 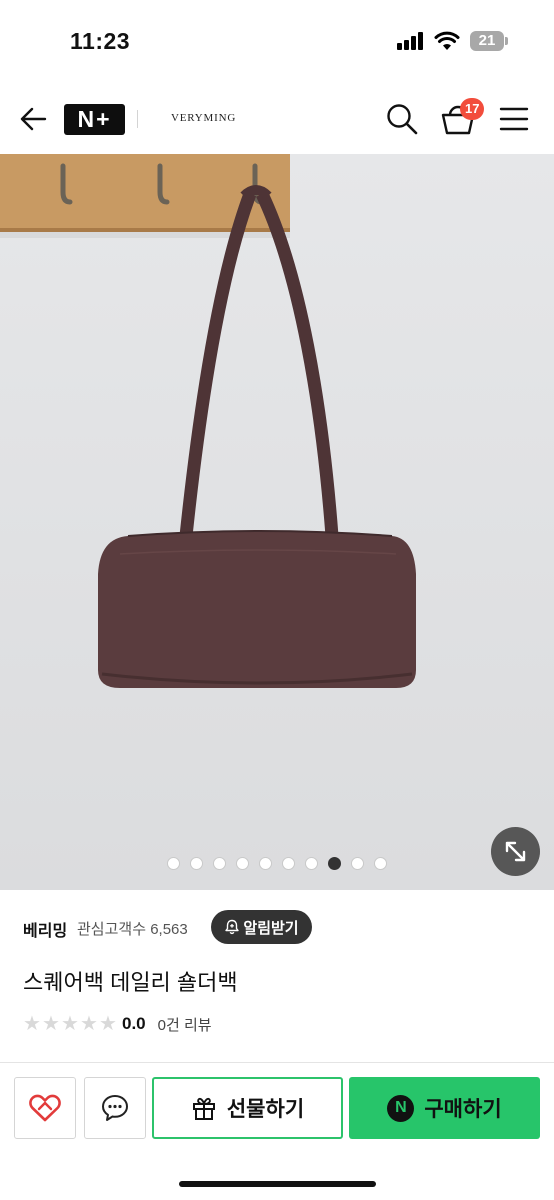 I want to click on follower-count: 관심고객수 6,563, so click(x=132, y=928).